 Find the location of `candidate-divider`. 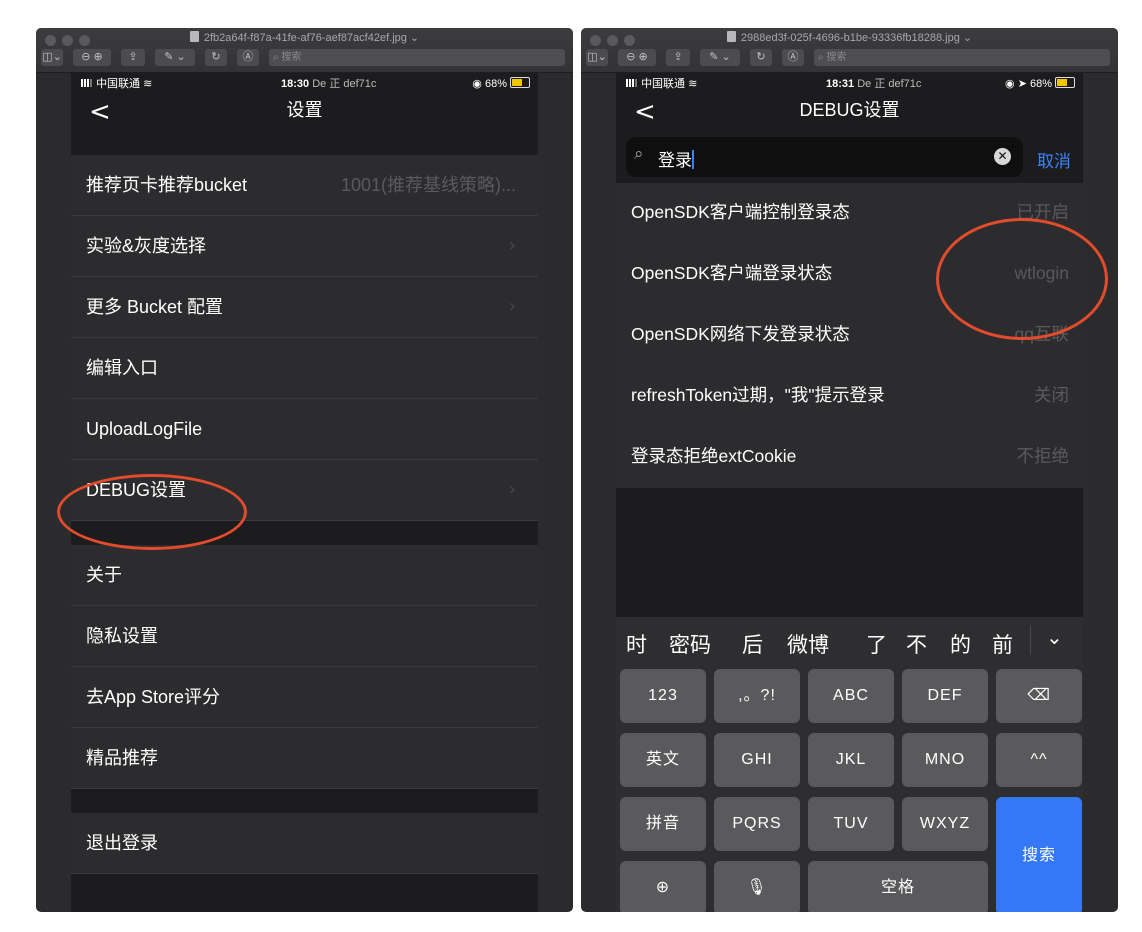

candidate-divider is located at coordinates (1030, 640).